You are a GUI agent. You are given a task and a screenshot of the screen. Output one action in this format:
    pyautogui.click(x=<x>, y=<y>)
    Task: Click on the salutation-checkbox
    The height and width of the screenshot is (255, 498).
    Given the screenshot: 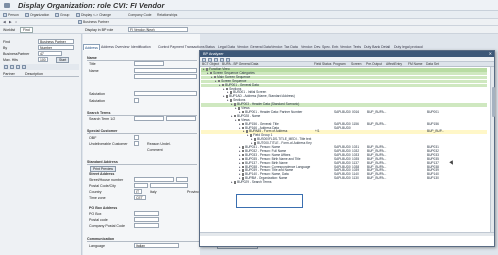 What is the action you would take?
    pyautogui.click(x=136, y=100)
    